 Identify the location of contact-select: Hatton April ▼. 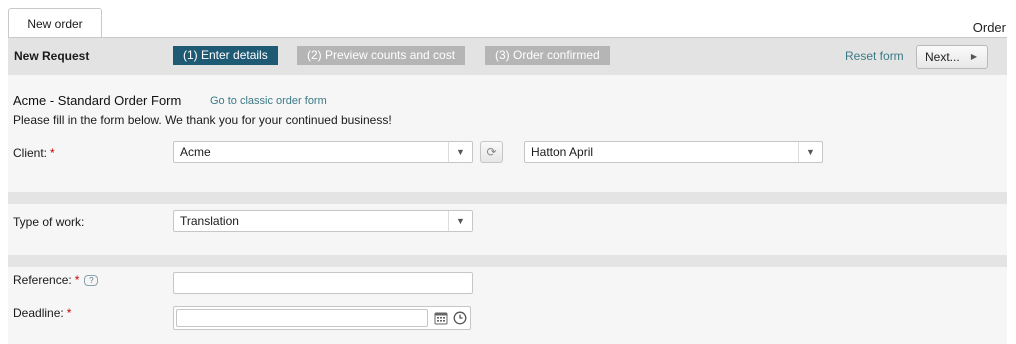
(673, 152).